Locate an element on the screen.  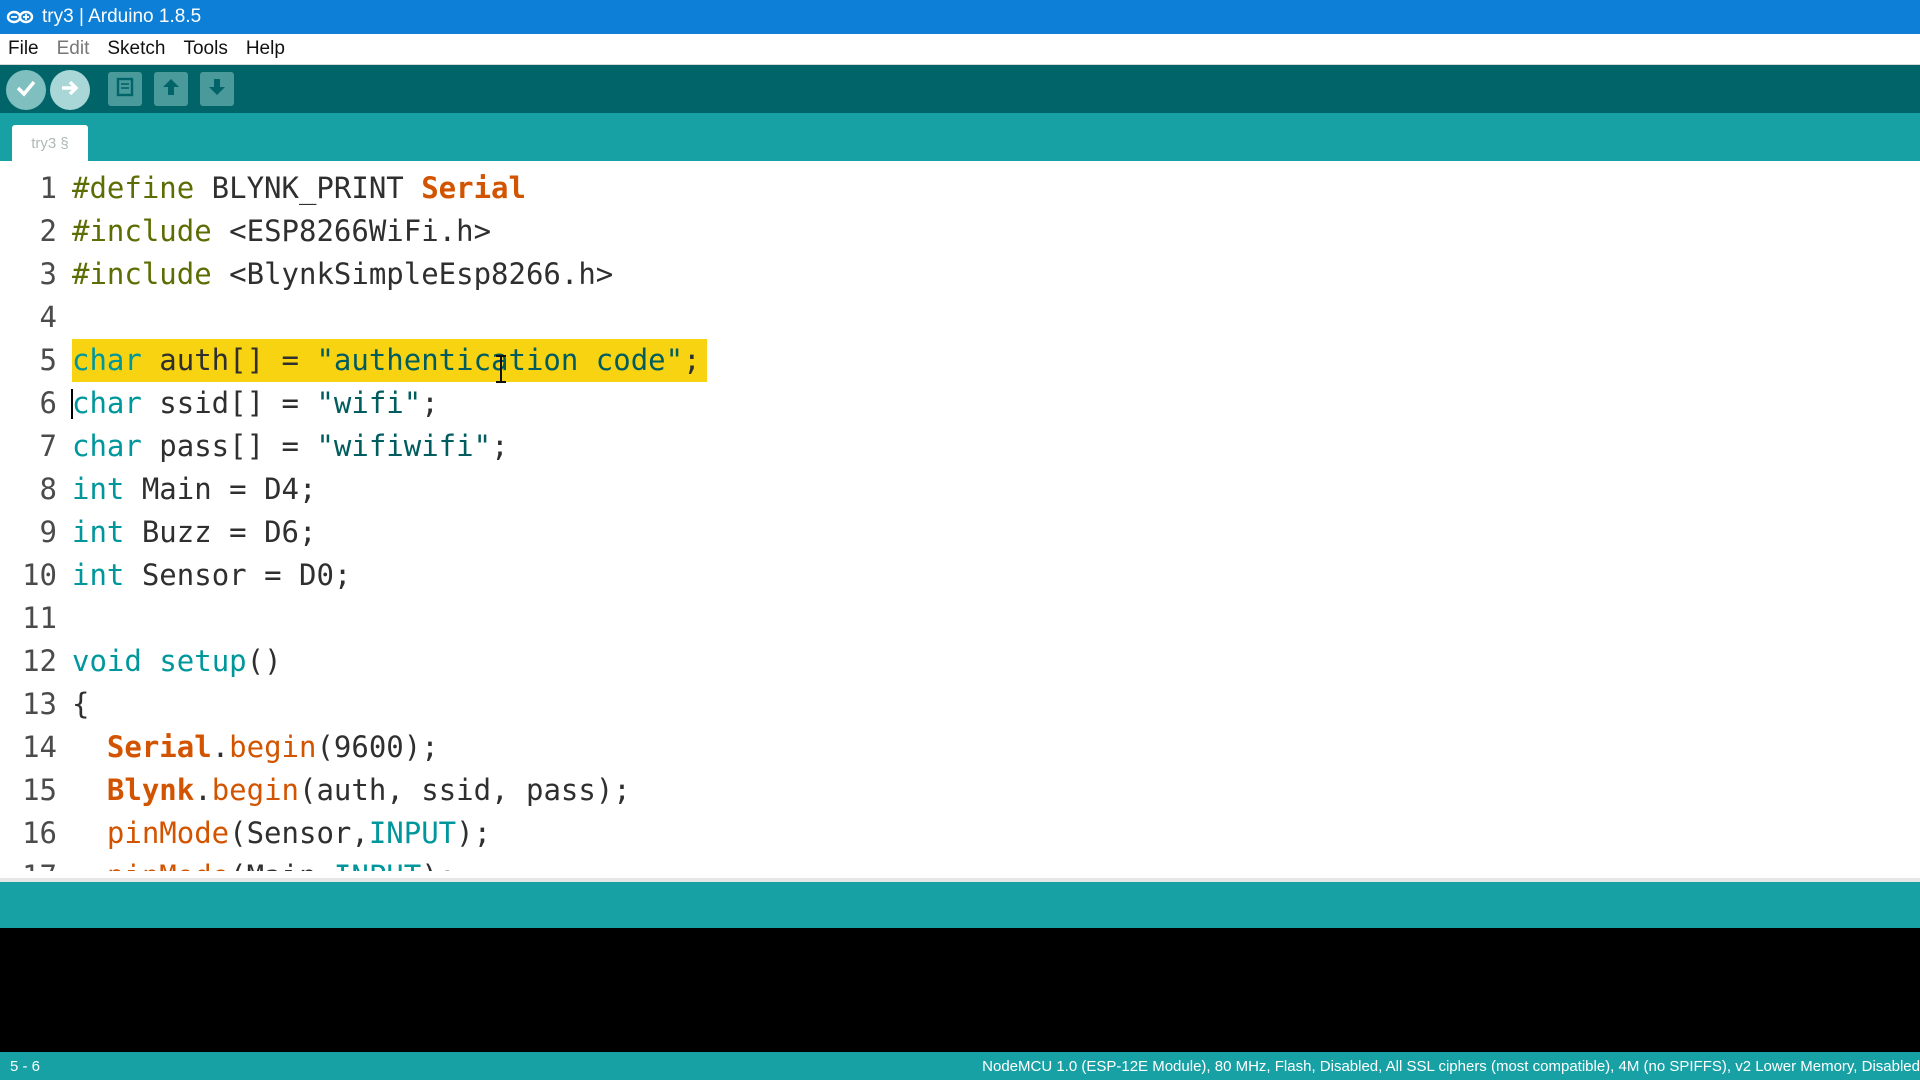
menu-sketch: Sketch is located at coordinates (137, 49).